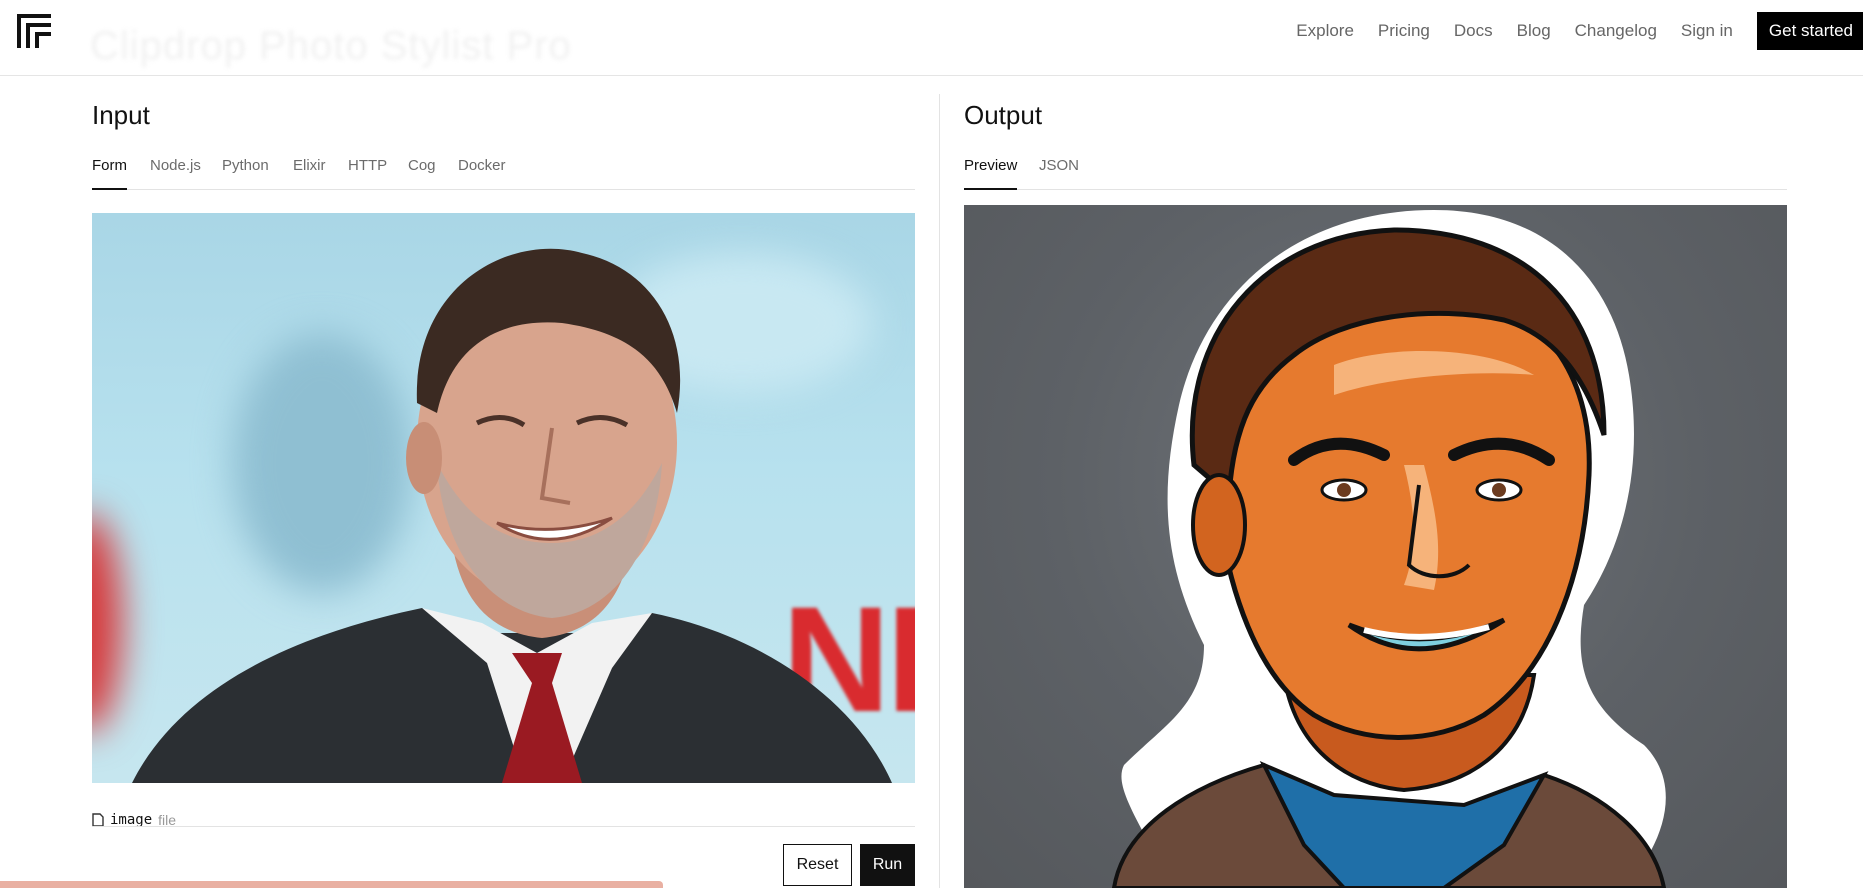  I want to click on tab-docker: Docker, so click(482, 172).